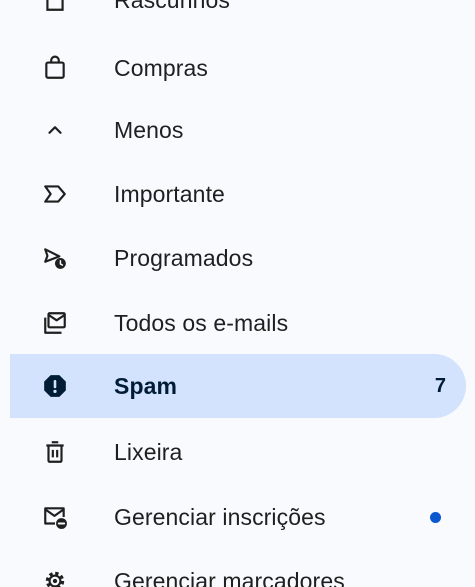 The image size is (475, 587). I want to click on scheduled-send-icon, so click(55, 258).